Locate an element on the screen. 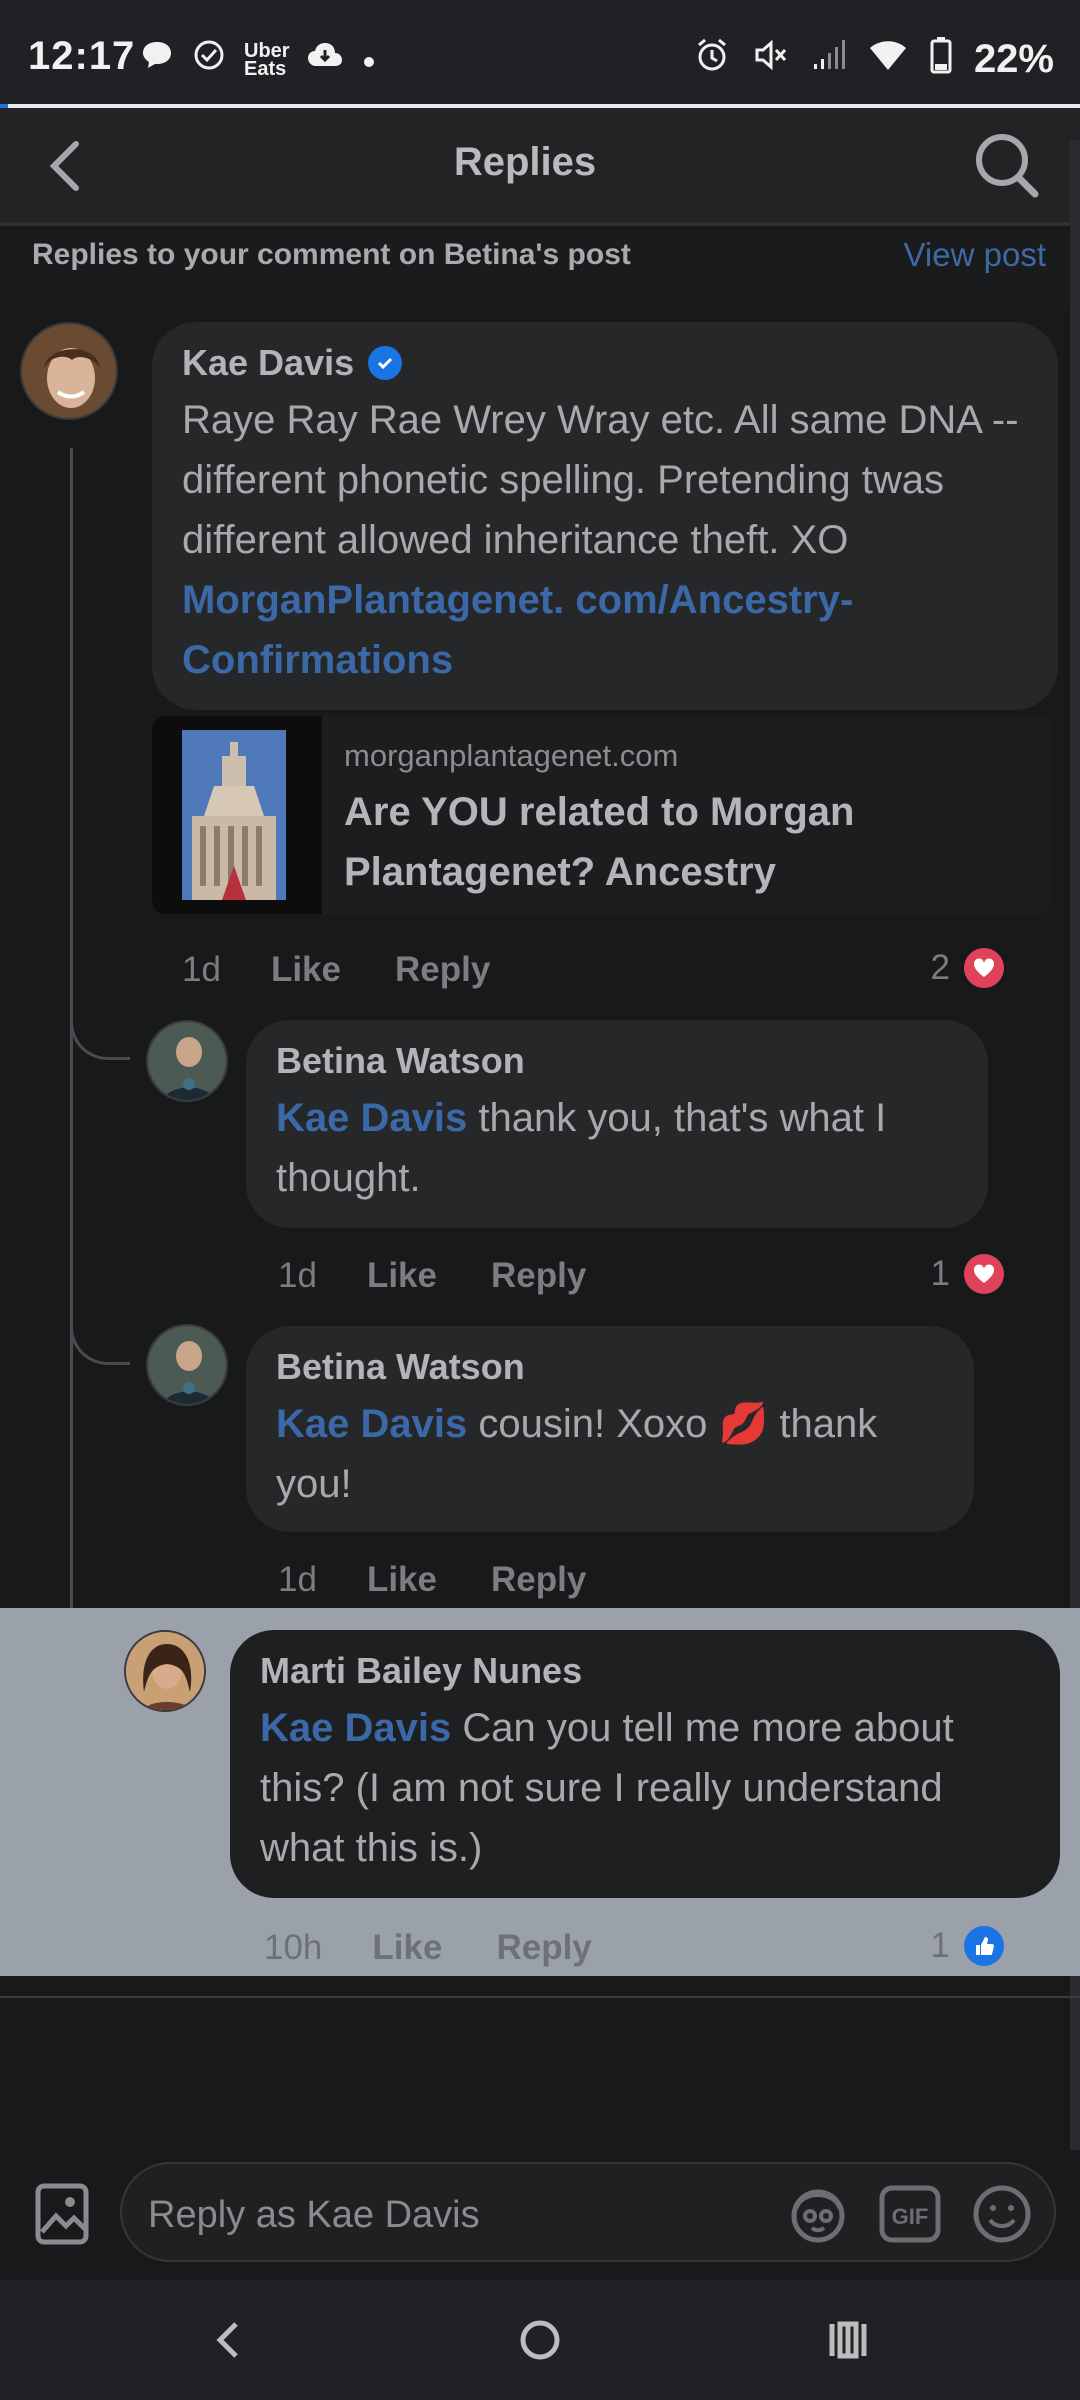  reply-composer: Reply as Kae Davis GIF is located at coordinates (540, 2215).